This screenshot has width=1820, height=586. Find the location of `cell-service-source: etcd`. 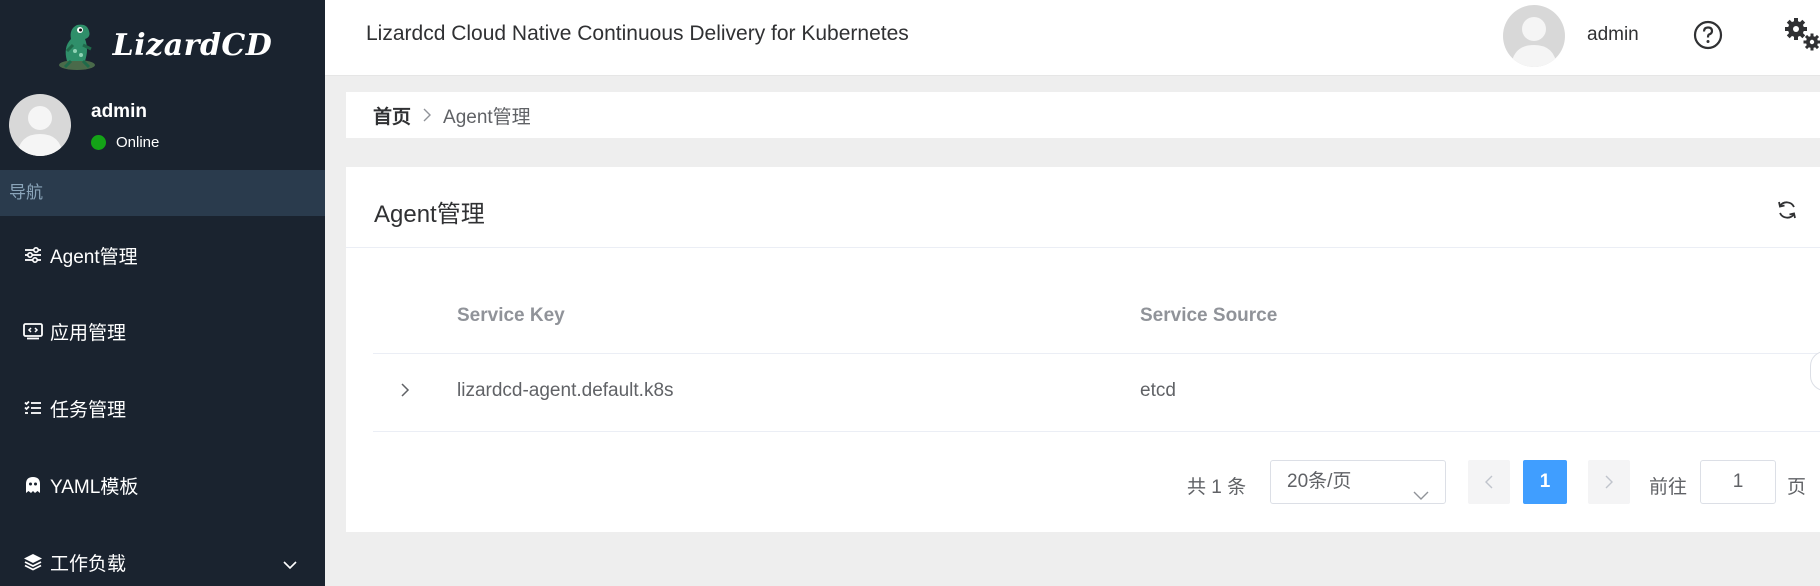

cell-service-source: etcd is located at coordinates (1158, 390).